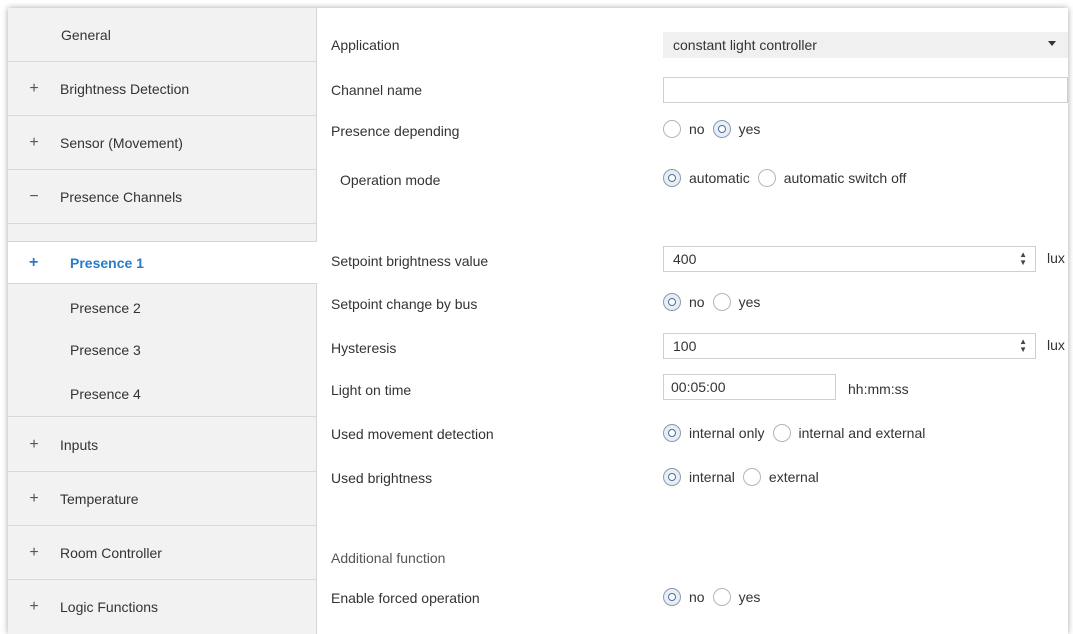 Image resolution: width=1073 pixels, height=634 pixels. What do you see at coordinates (719, 178) in the screenshot?
I see `radio-label: automatic` at bounding box center [719, 178].